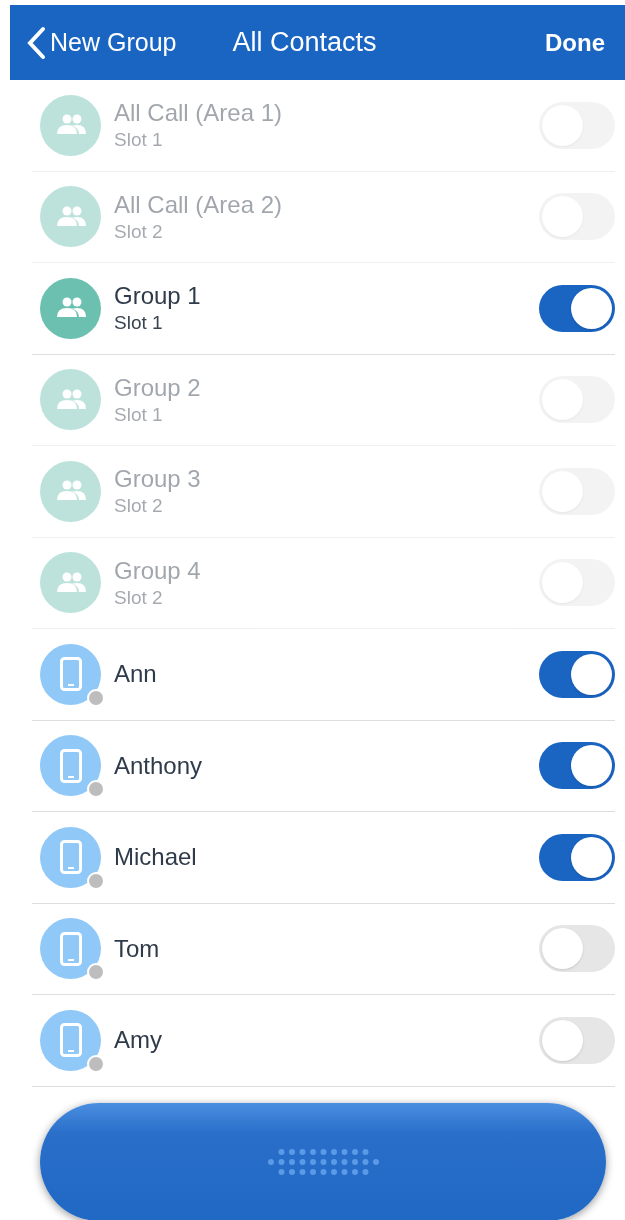 The width and height of the screenshot is (625, 1220). What do you see at coordinates (198, 204) in the screenshot?
I see `contact-name: All Call (Area 2)` at bounding box center [198, 204].